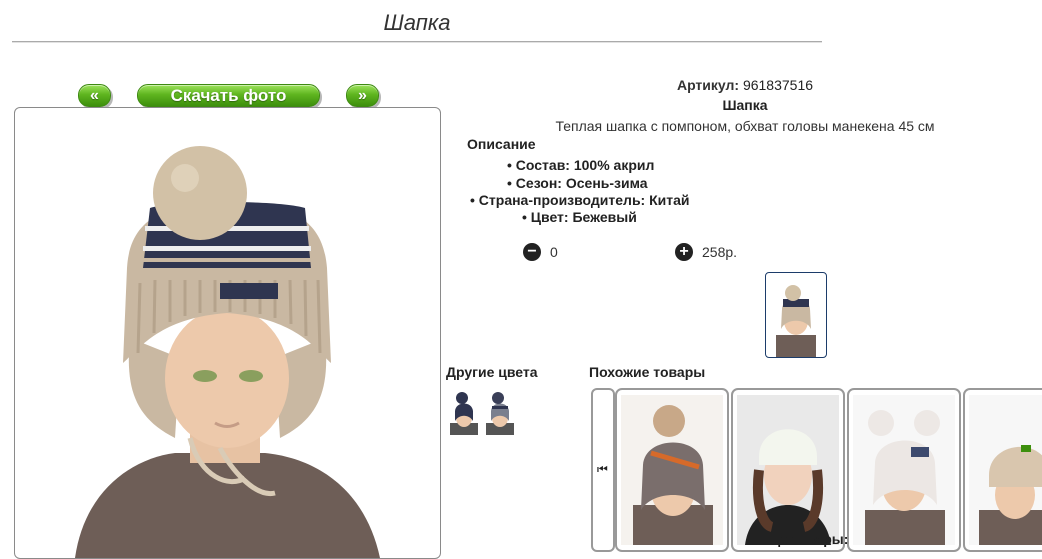  What do you see at coordinates (417, 41) in the screenshot?
I see `title-divider` at bounding box center [417, 41].